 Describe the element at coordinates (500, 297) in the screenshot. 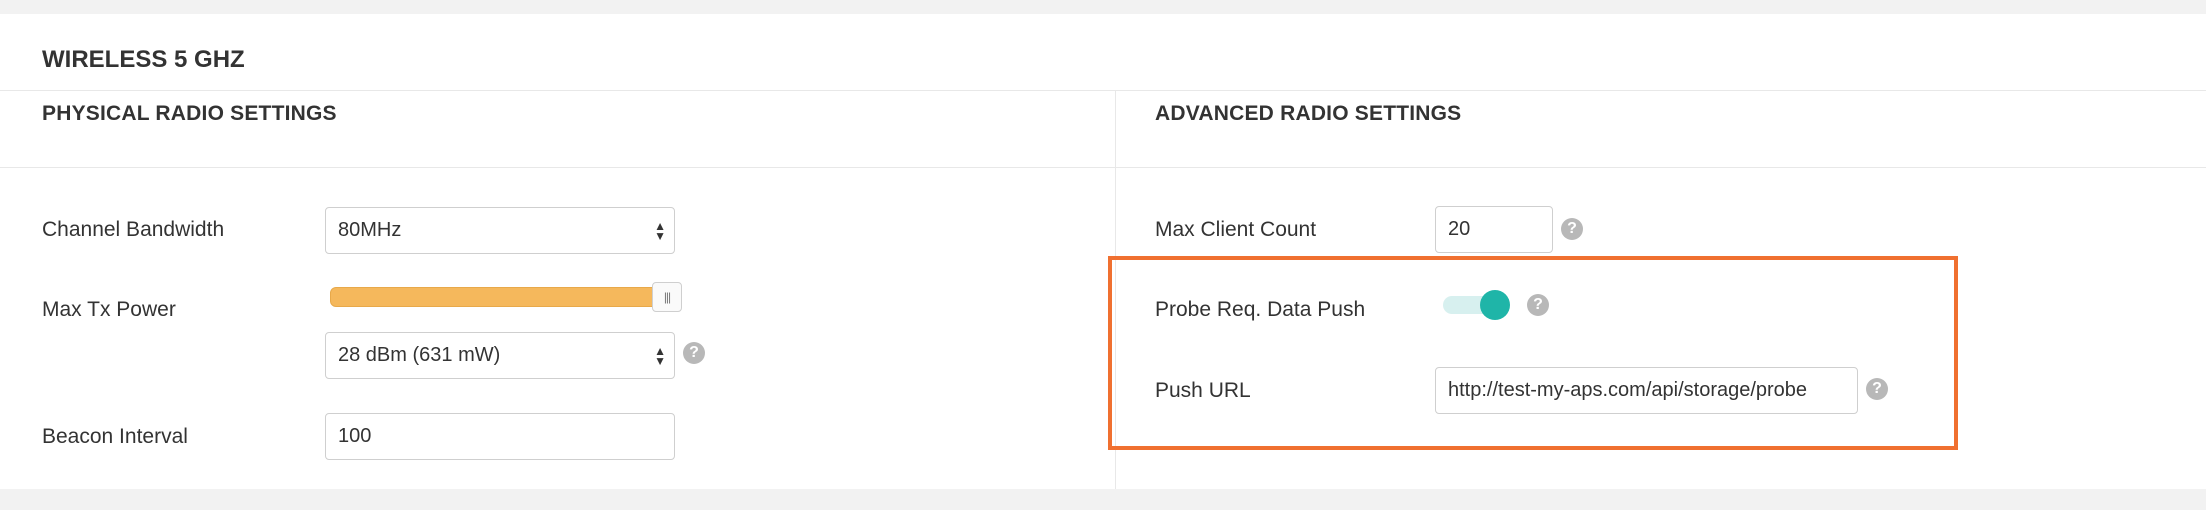

I see `max-tx-power-slider-track` at that location.